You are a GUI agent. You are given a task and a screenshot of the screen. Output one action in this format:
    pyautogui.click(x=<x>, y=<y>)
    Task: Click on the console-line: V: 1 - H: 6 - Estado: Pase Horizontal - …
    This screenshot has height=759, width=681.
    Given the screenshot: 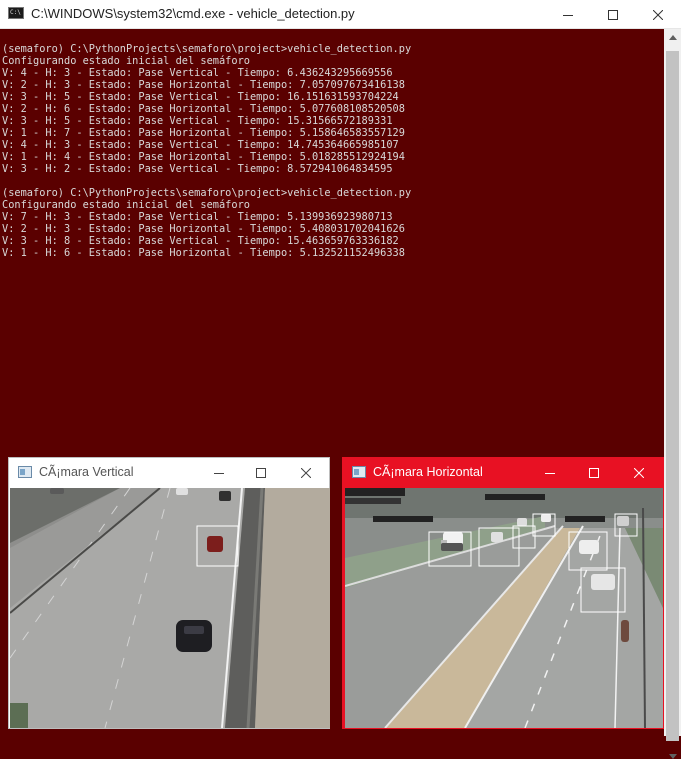 What is the action you would take?
    pyautogui.click(x=203, y=253)
    